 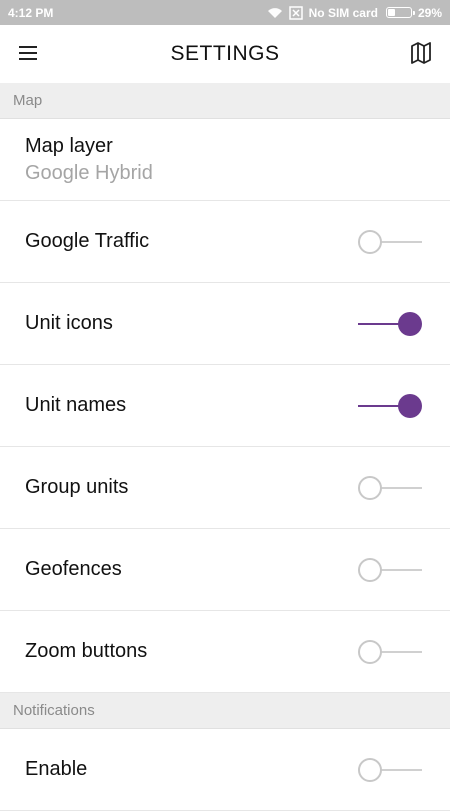 I want to click on map-layer-setting: Map layer Google Hybrid, so click(x=225, y=160).